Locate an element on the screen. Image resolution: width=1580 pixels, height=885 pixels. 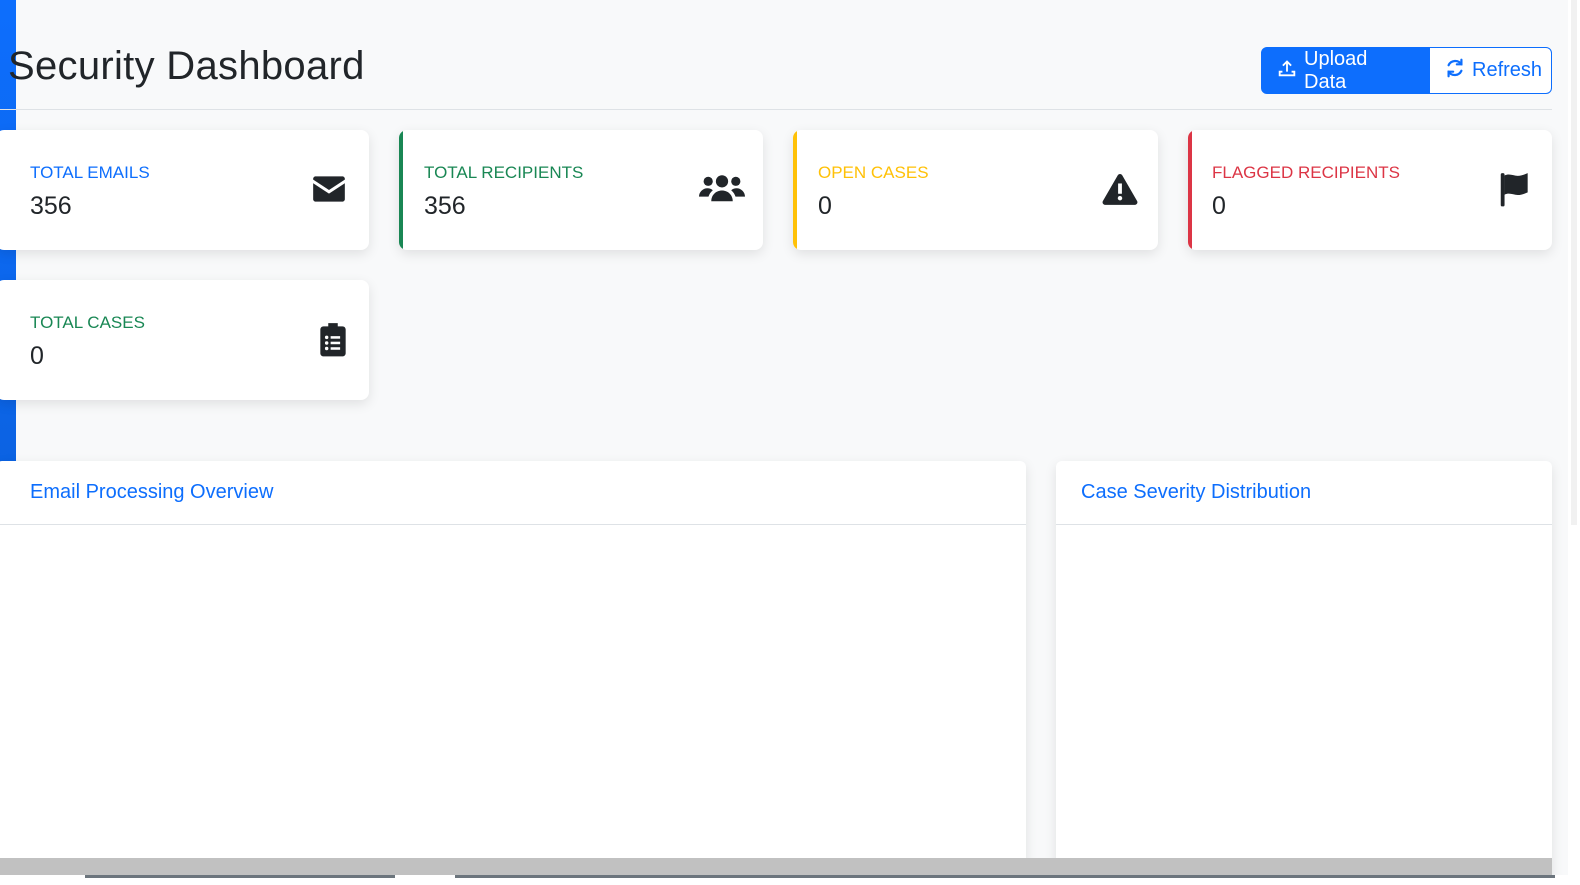
envelope-icon is located at coordinates (329, 189).